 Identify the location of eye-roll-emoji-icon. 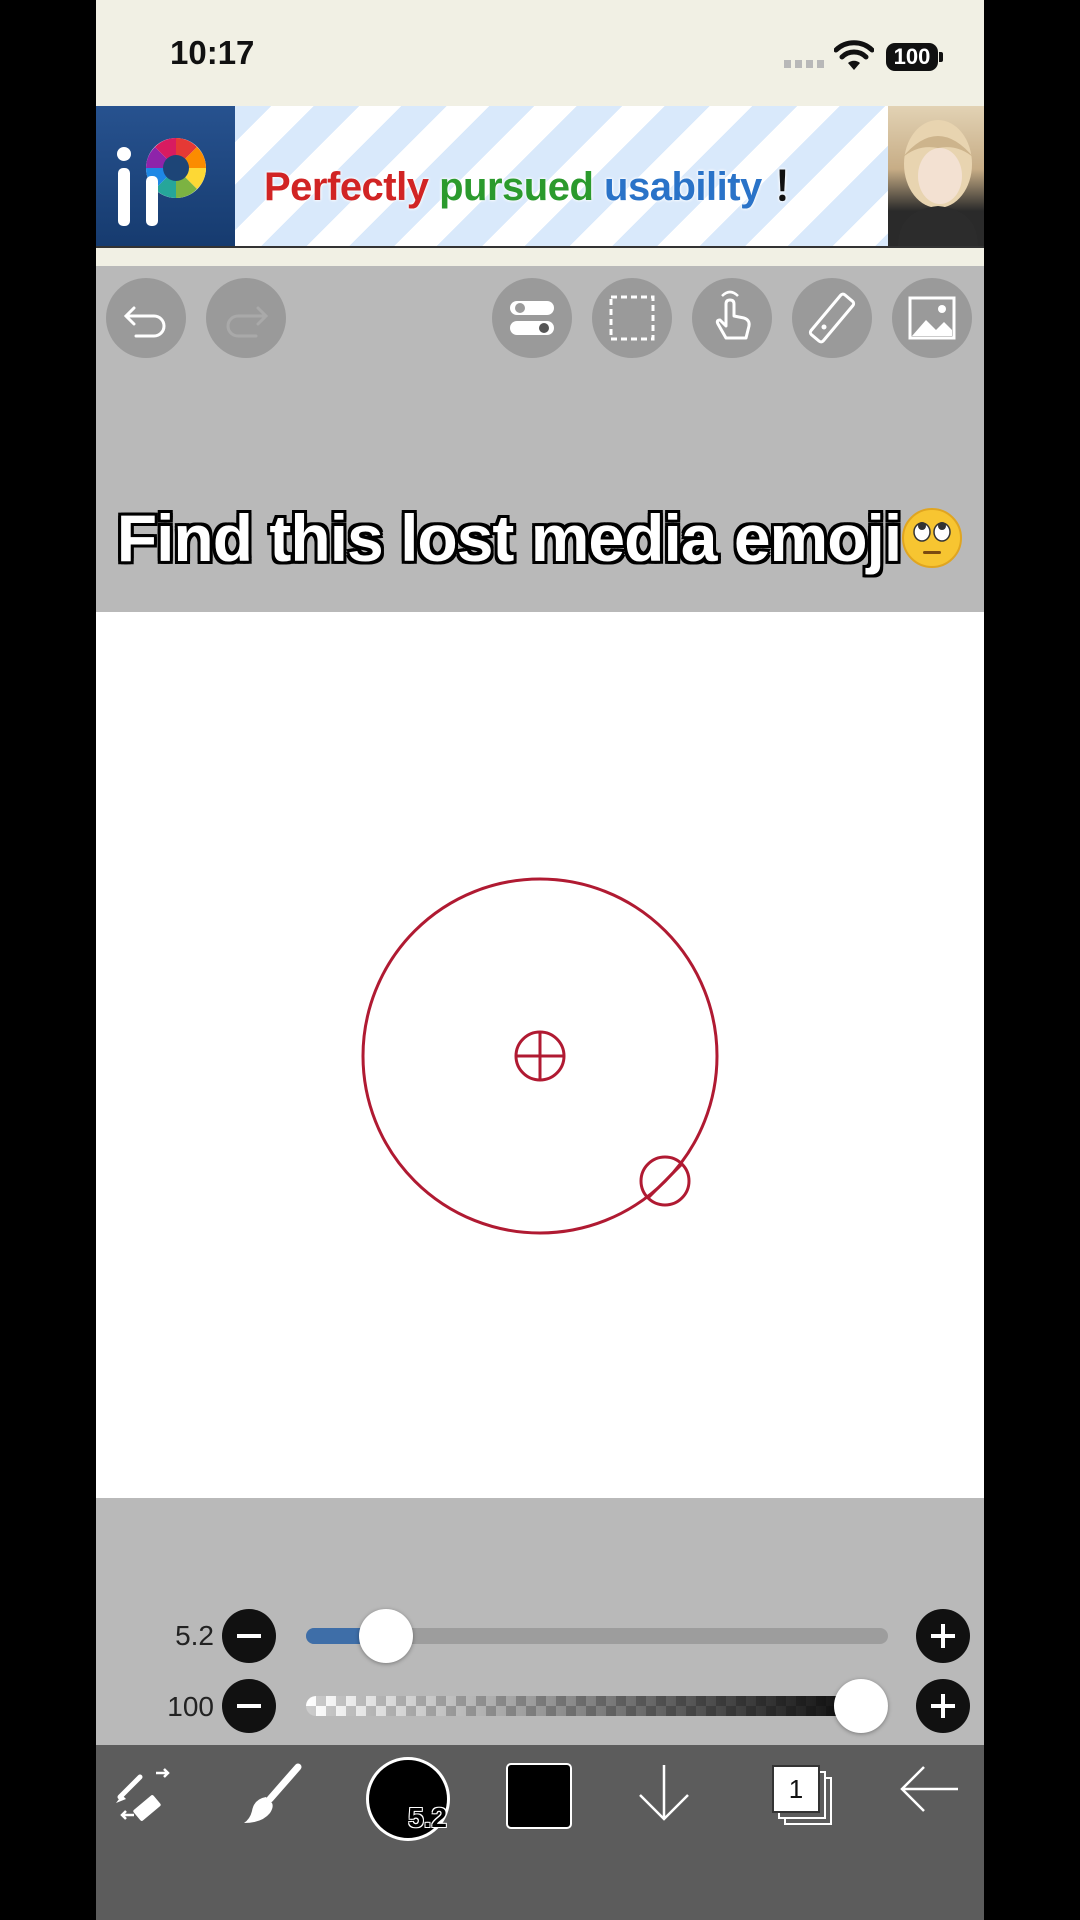
(932, 538).